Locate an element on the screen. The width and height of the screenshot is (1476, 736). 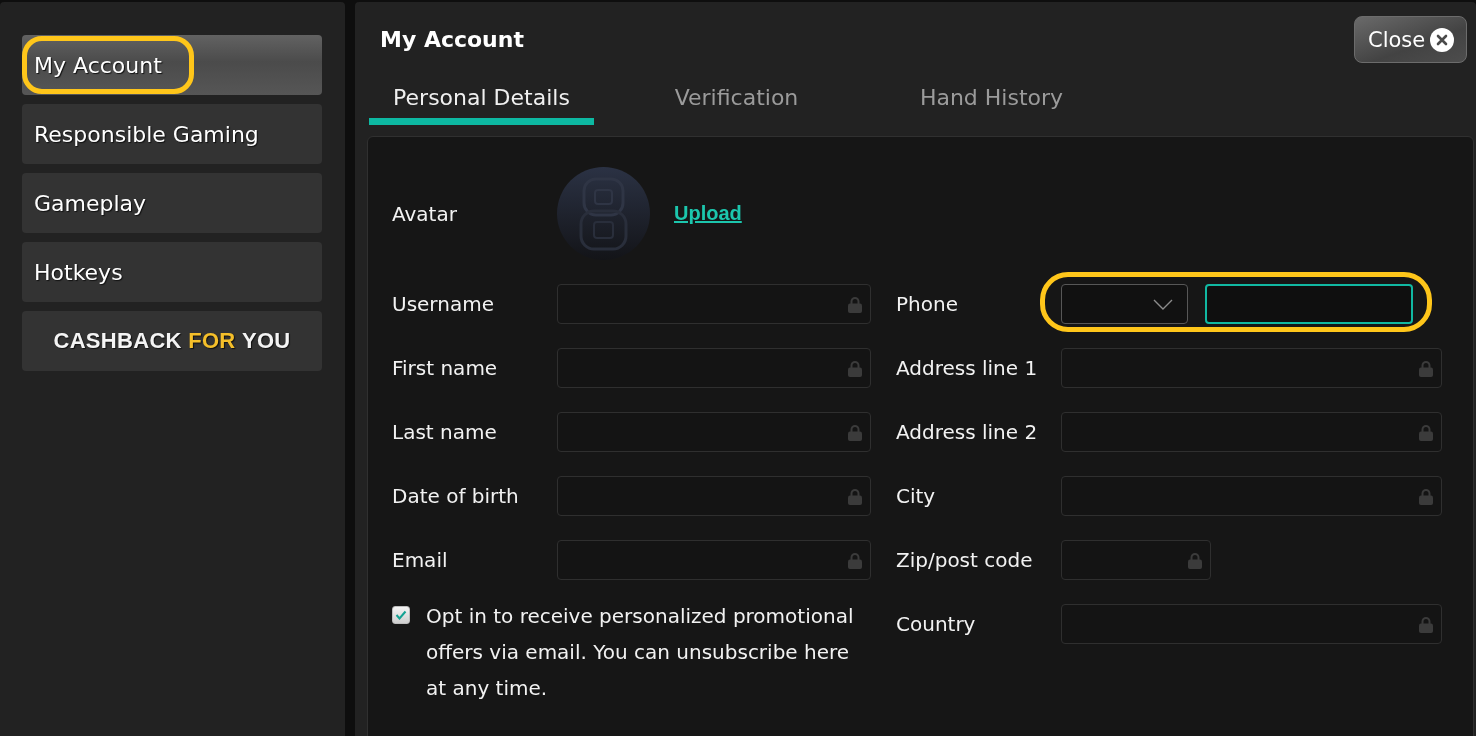
sidebar-item: Hotkeys is located at coordinates (172, 272).